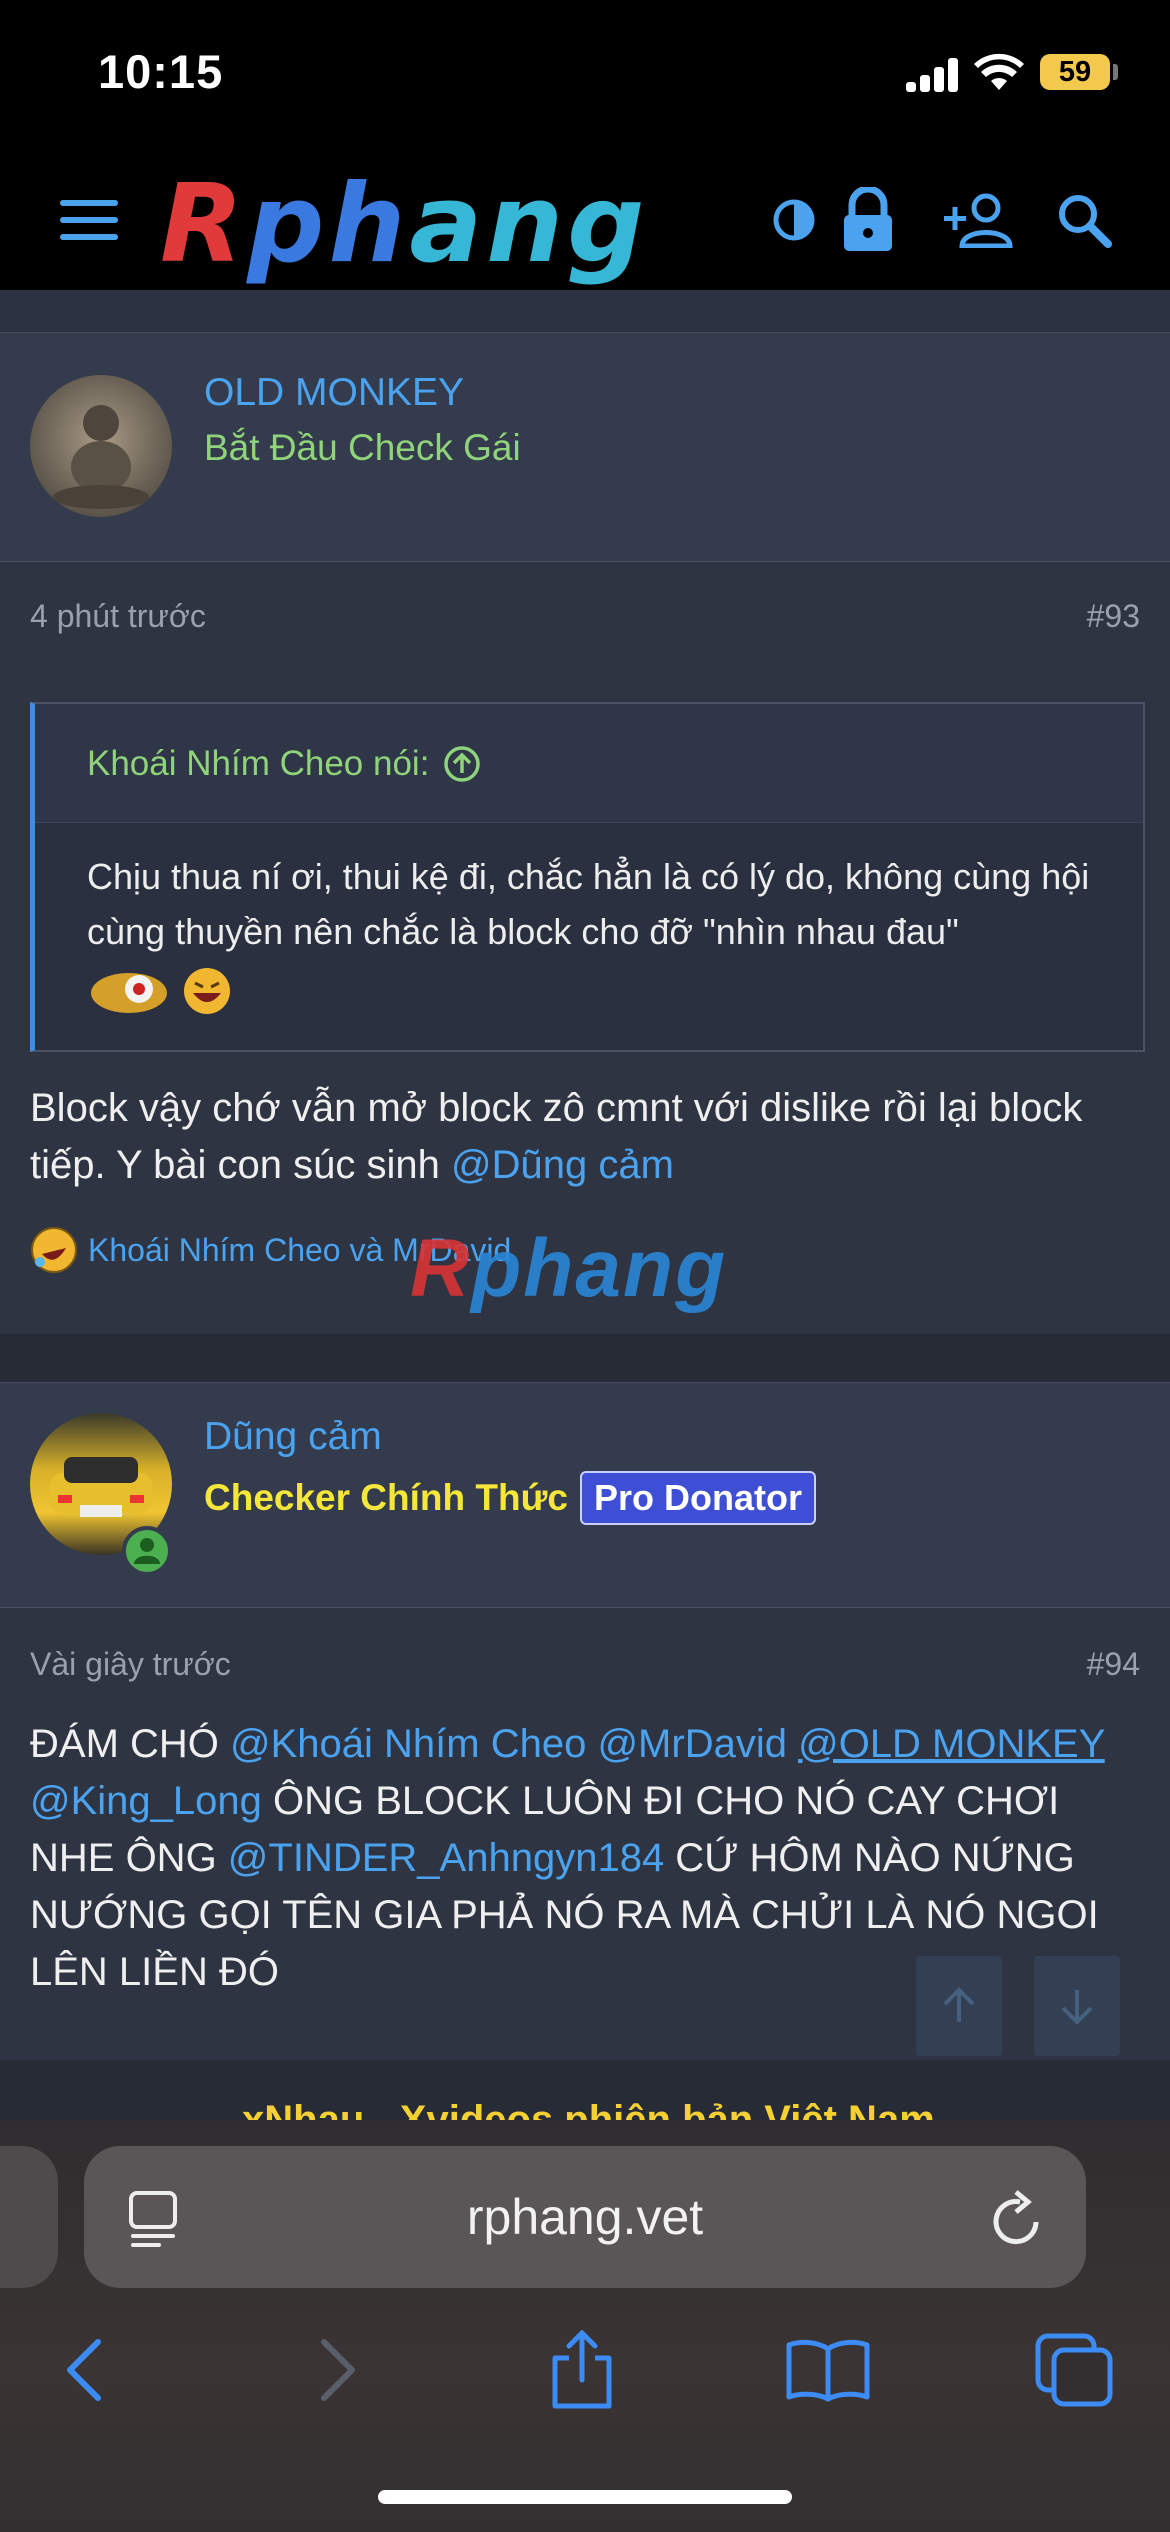 The height and width of the screenshot is (2532, 1170). I want to click on mention-link: @OLD MONKEY, so click(951, 1744).